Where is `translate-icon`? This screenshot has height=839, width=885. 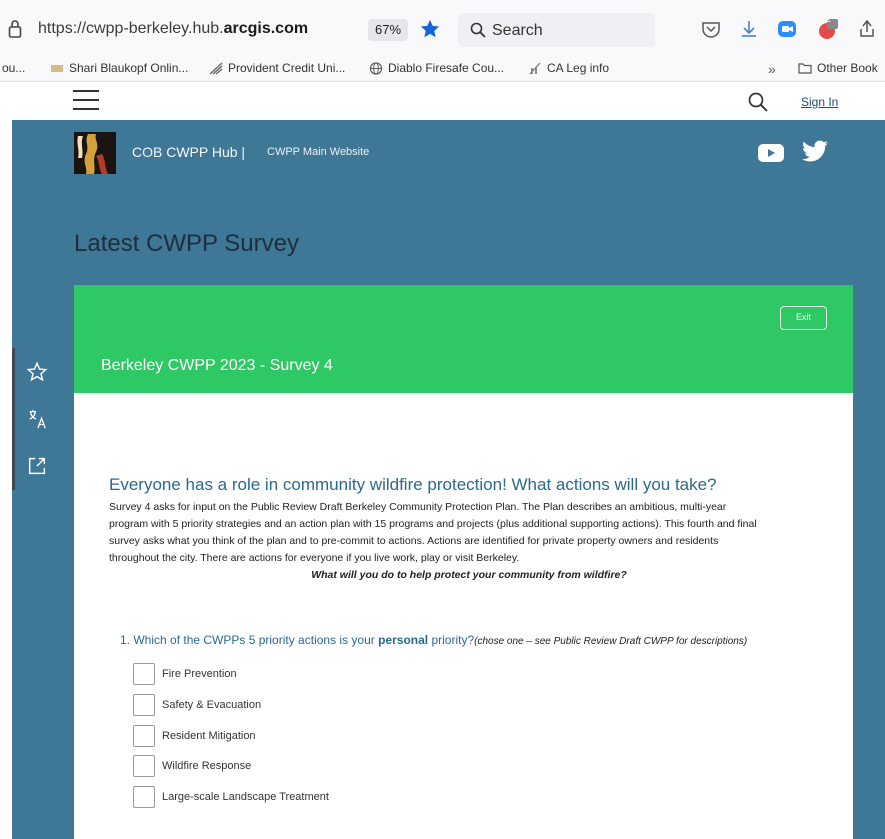
translate-icon is located at coordinates (37, 419).